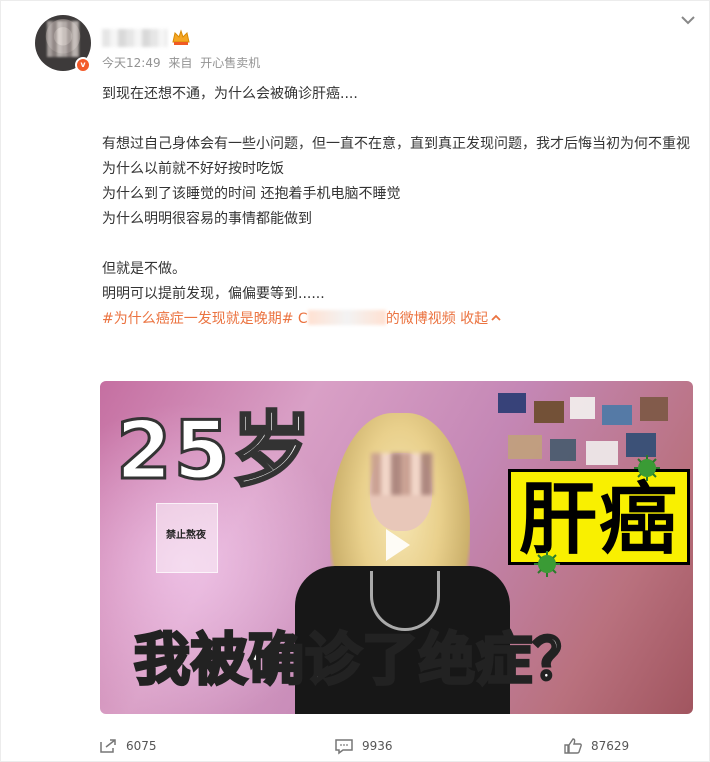 The width and height of the screenshot is (710, 762). I want to click on action-bar: 6075 9936 87629, so click(355, 746).